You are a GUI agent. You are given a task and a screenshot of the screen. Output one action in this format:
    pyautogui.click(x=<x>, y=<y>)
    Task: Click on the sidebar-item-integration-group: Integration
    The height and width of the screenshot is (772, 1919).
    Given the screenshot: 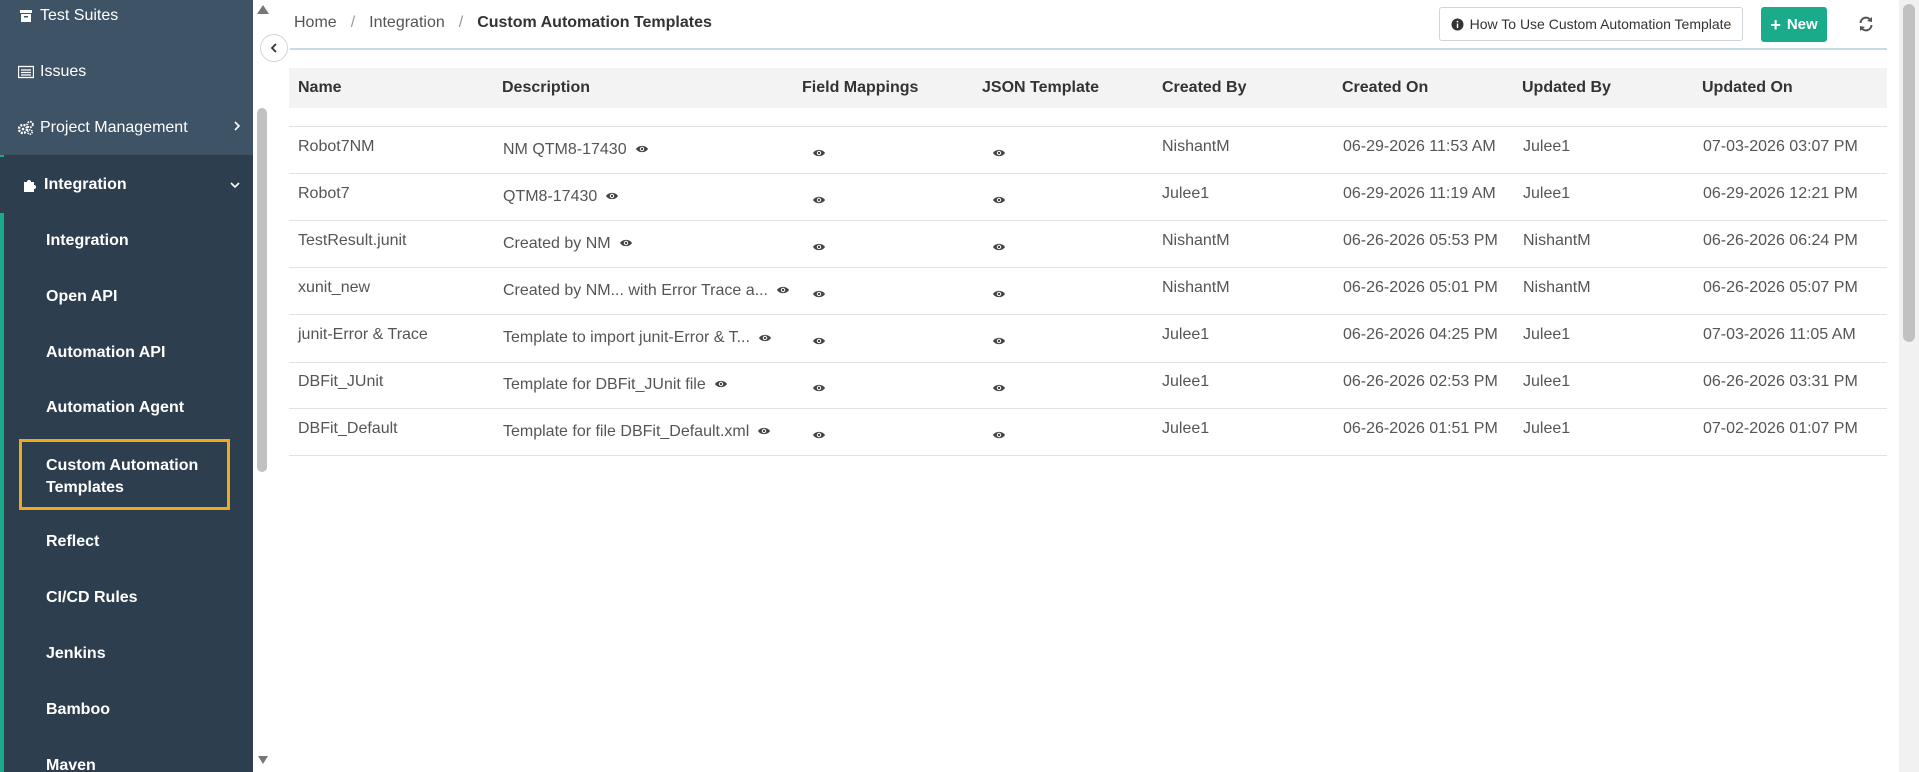 What is the action you would take?
    pyautogui.click(x=126, y=185)
    